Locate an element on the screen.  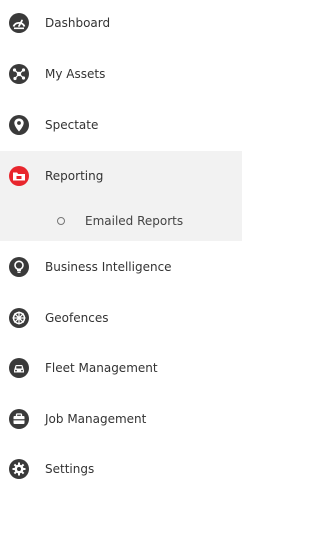
submenu-item-emailed-reports: Emailed Reports is located at coordinates (121, 221).